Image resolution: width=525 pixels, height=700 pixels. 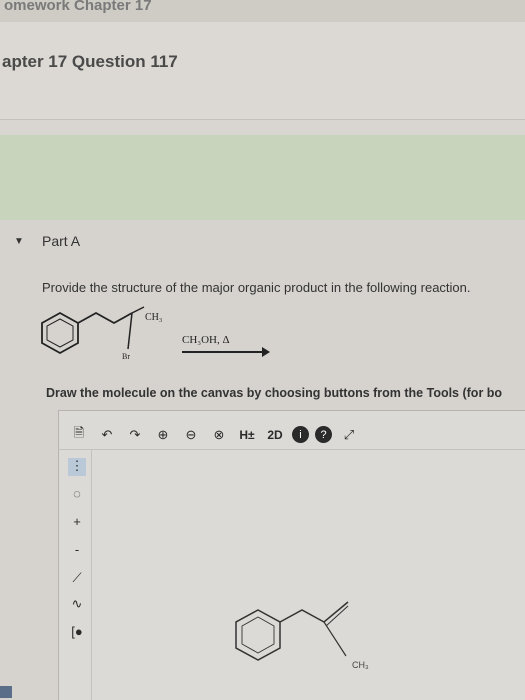 What do you see at coordinates (154, 317) in the screenshot?
I see `ch3-substituent-label: CH₃` at bounding box center [154, 317].